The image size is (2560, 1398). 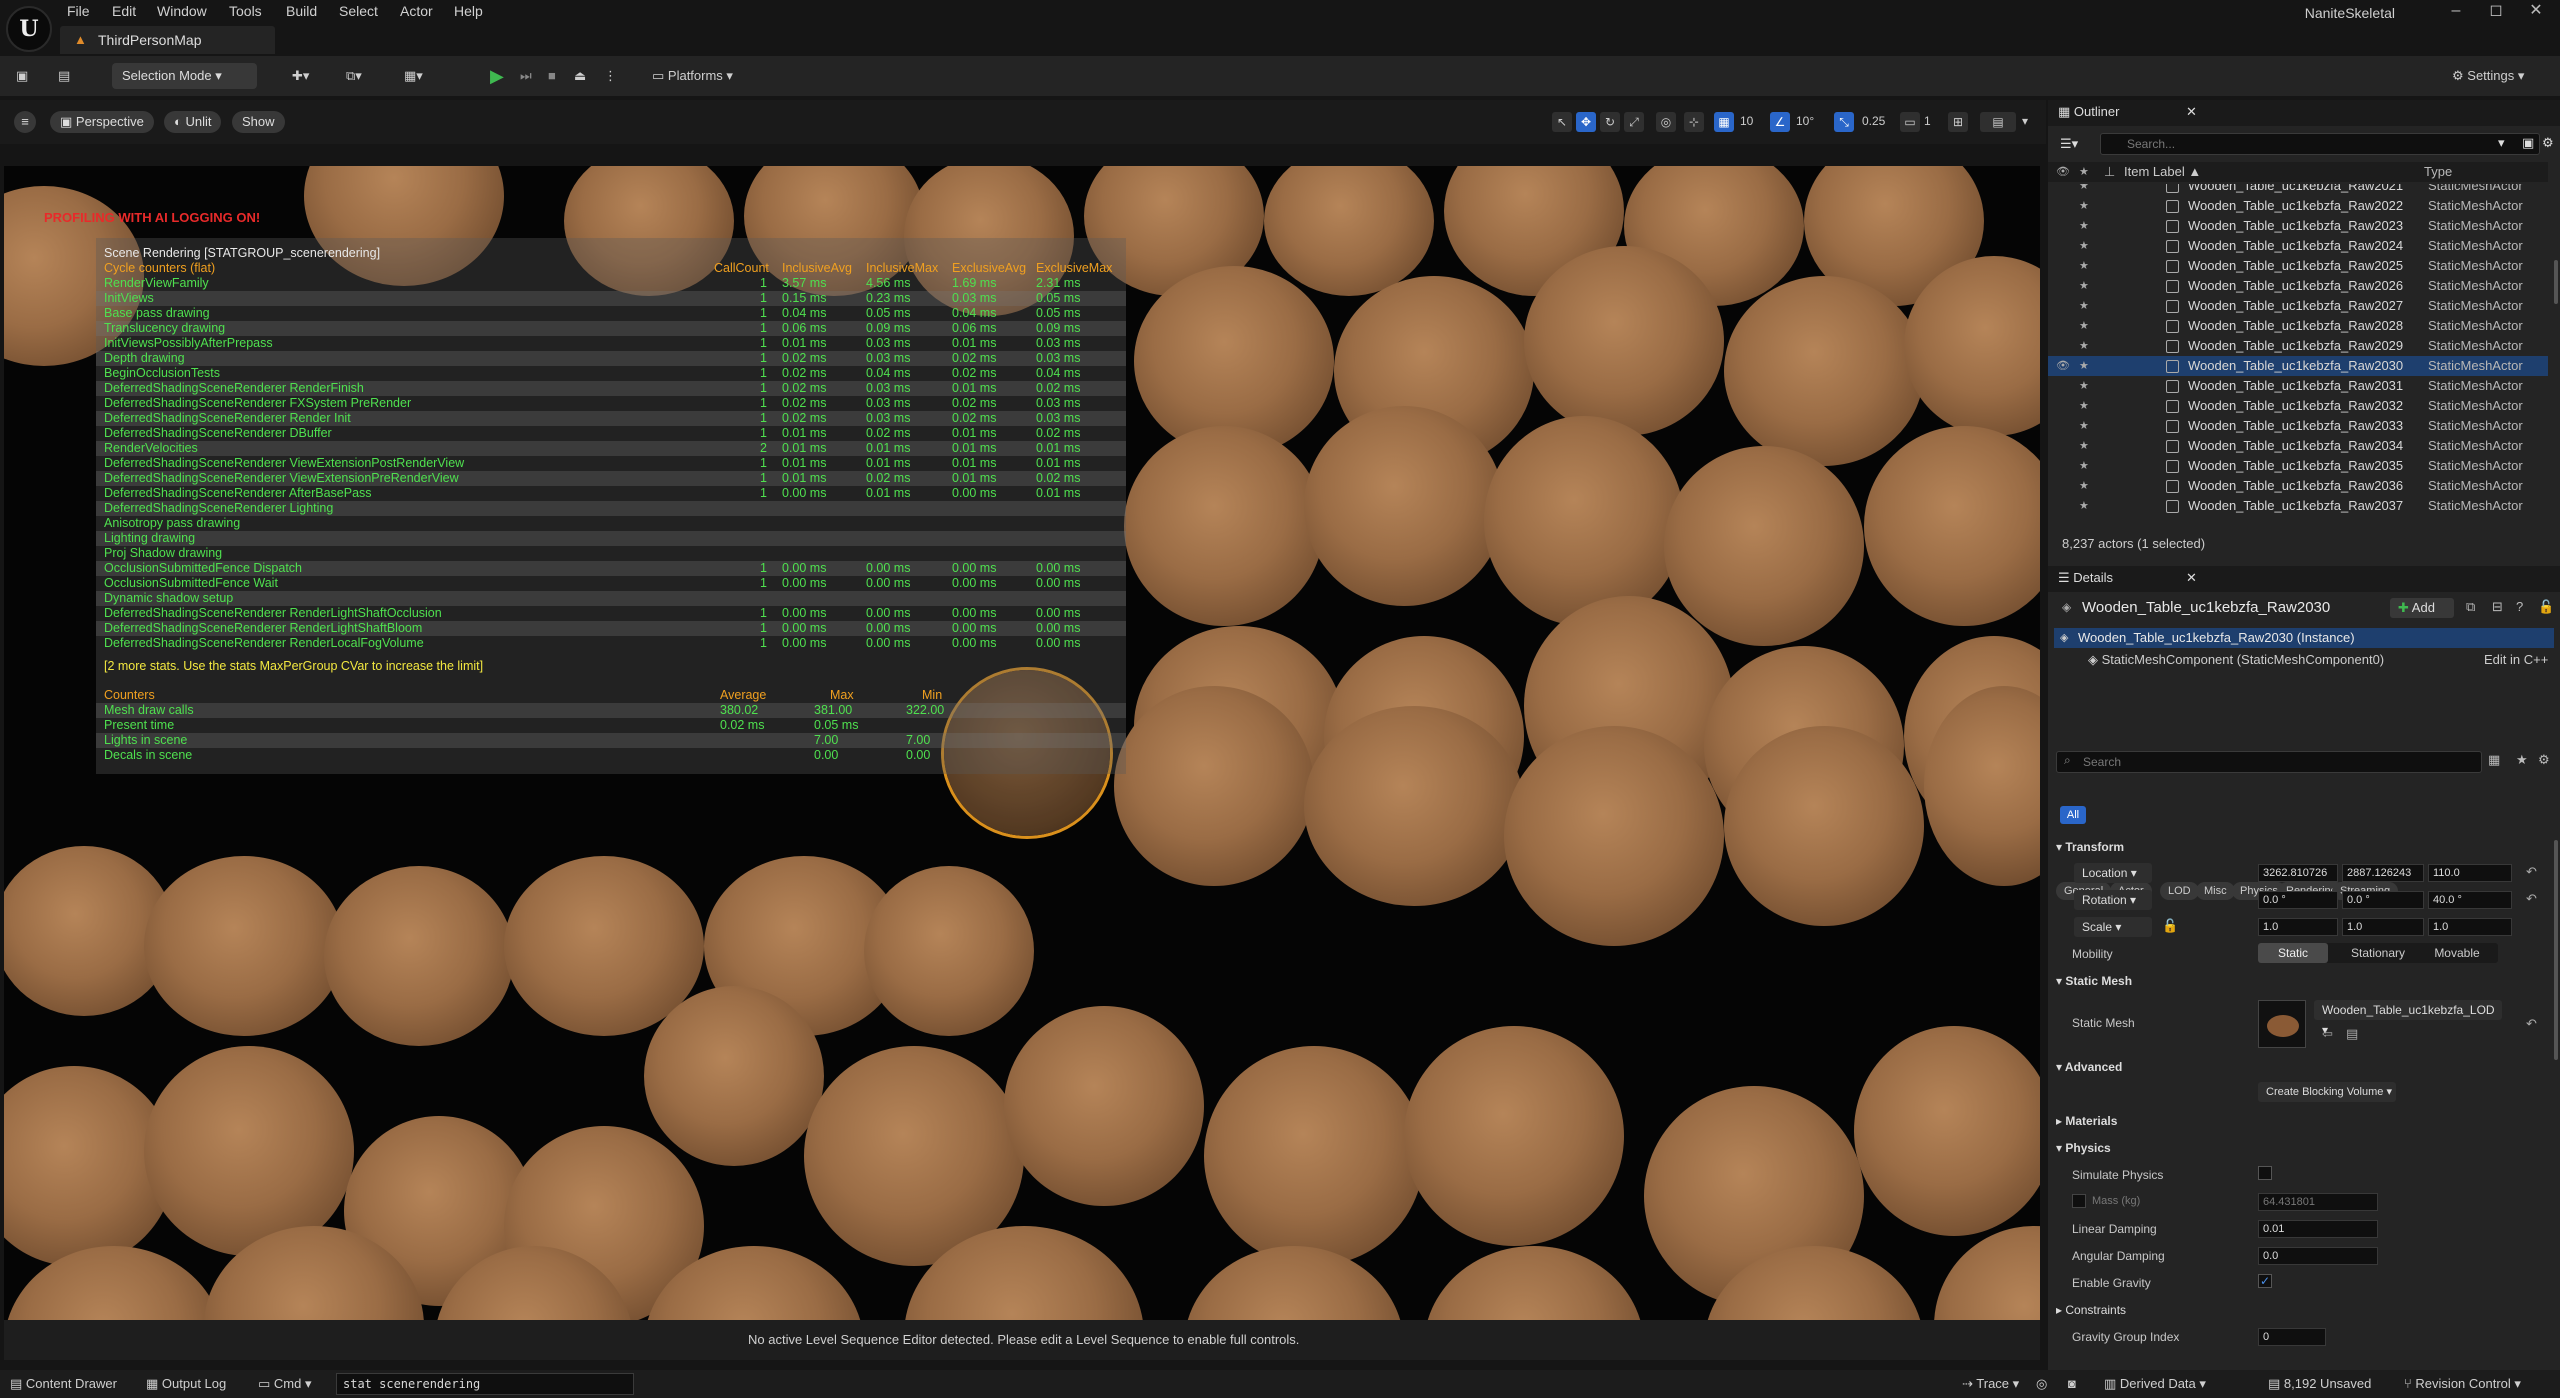 What do you see at coordinates (102, 122) in the screenshot?
I see `perspective-button: ▣ Perspective` at bounding box center [102, 122].